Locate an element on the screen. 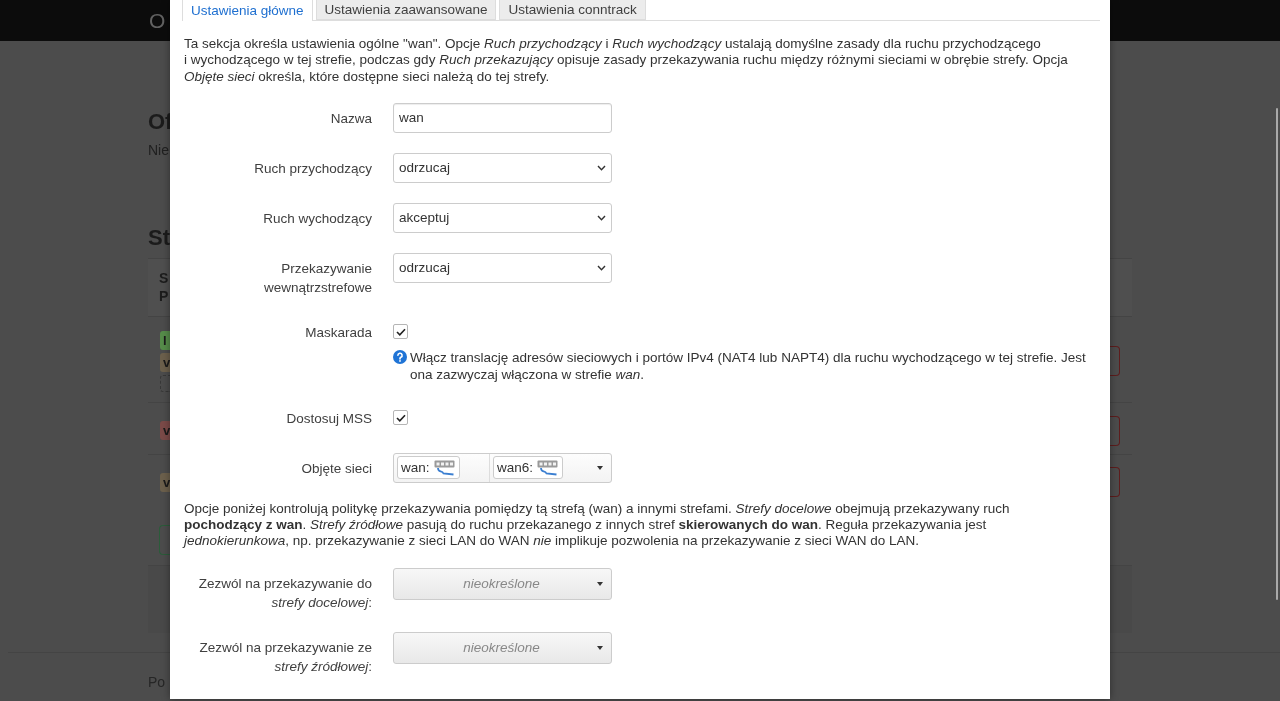 This screenshot has height=701, width=1280. field-label: Ruch przychodzący is located at coordinates (312, 168).